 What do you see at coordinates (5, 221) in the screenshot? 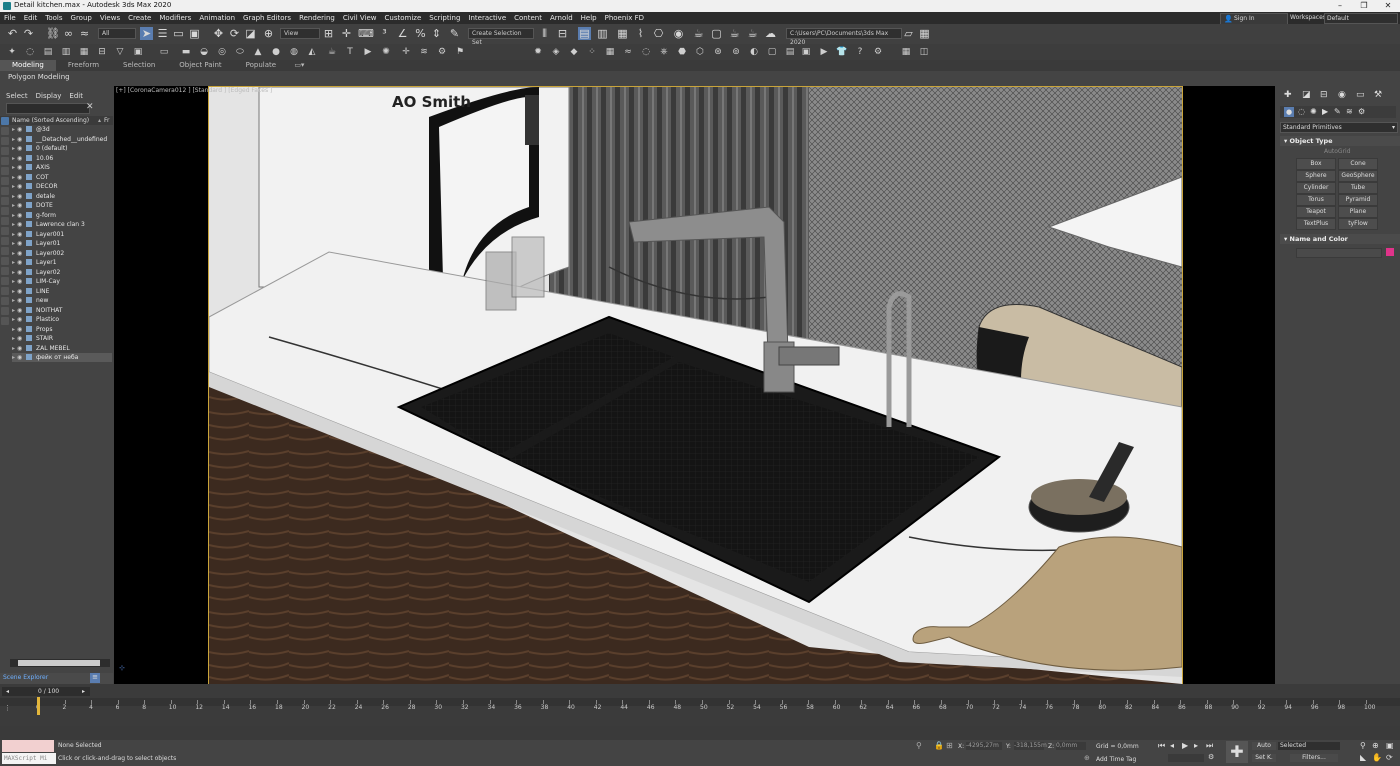
I see `containers-filter-icon` at bounding box center [5, 221].